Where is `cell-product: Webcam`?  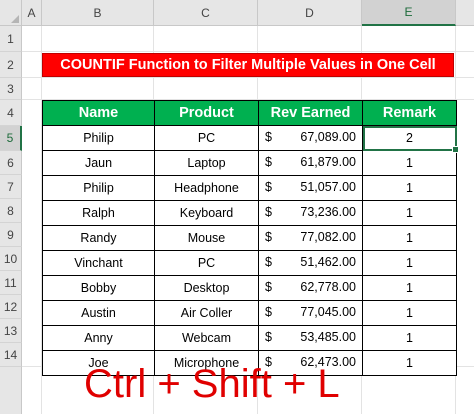
cell-product: Webcam is located at coordinates (206, 338).